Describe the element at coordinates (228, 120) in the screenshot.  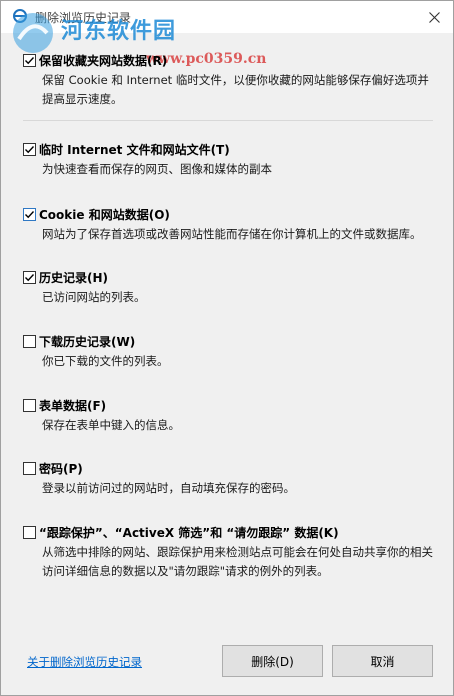
I see `divider` at that location.